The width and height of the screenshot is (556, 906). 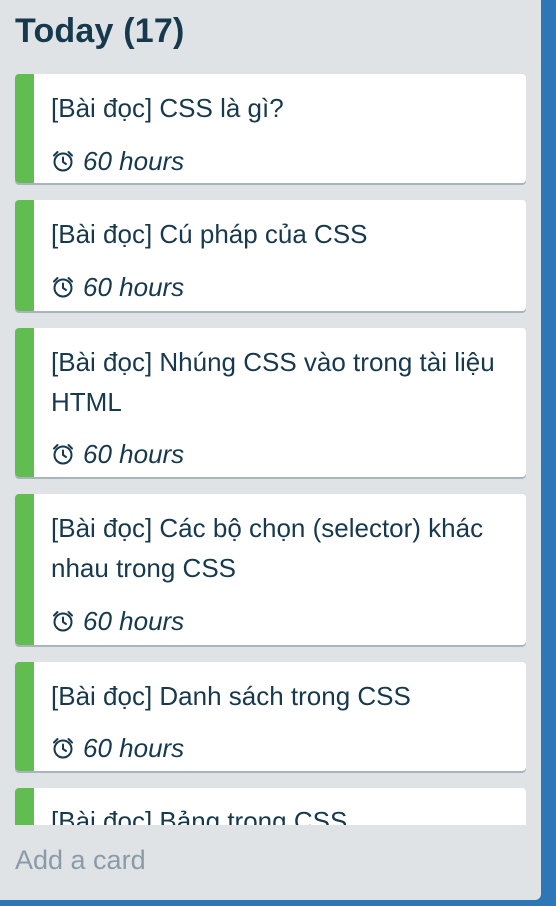 I want to click on card-item: [Bài đọc] Cú pháp của CSS 60 hours, so click(x=270, y=255).